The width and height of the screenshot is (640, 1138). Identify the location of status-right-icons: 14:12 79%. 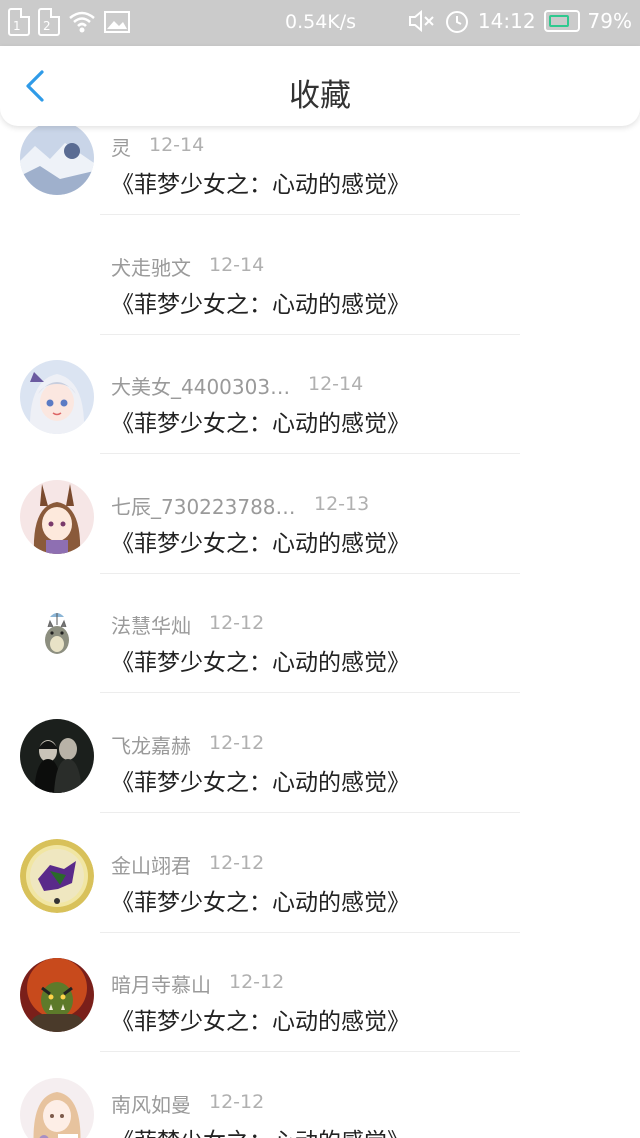
(520, 21).